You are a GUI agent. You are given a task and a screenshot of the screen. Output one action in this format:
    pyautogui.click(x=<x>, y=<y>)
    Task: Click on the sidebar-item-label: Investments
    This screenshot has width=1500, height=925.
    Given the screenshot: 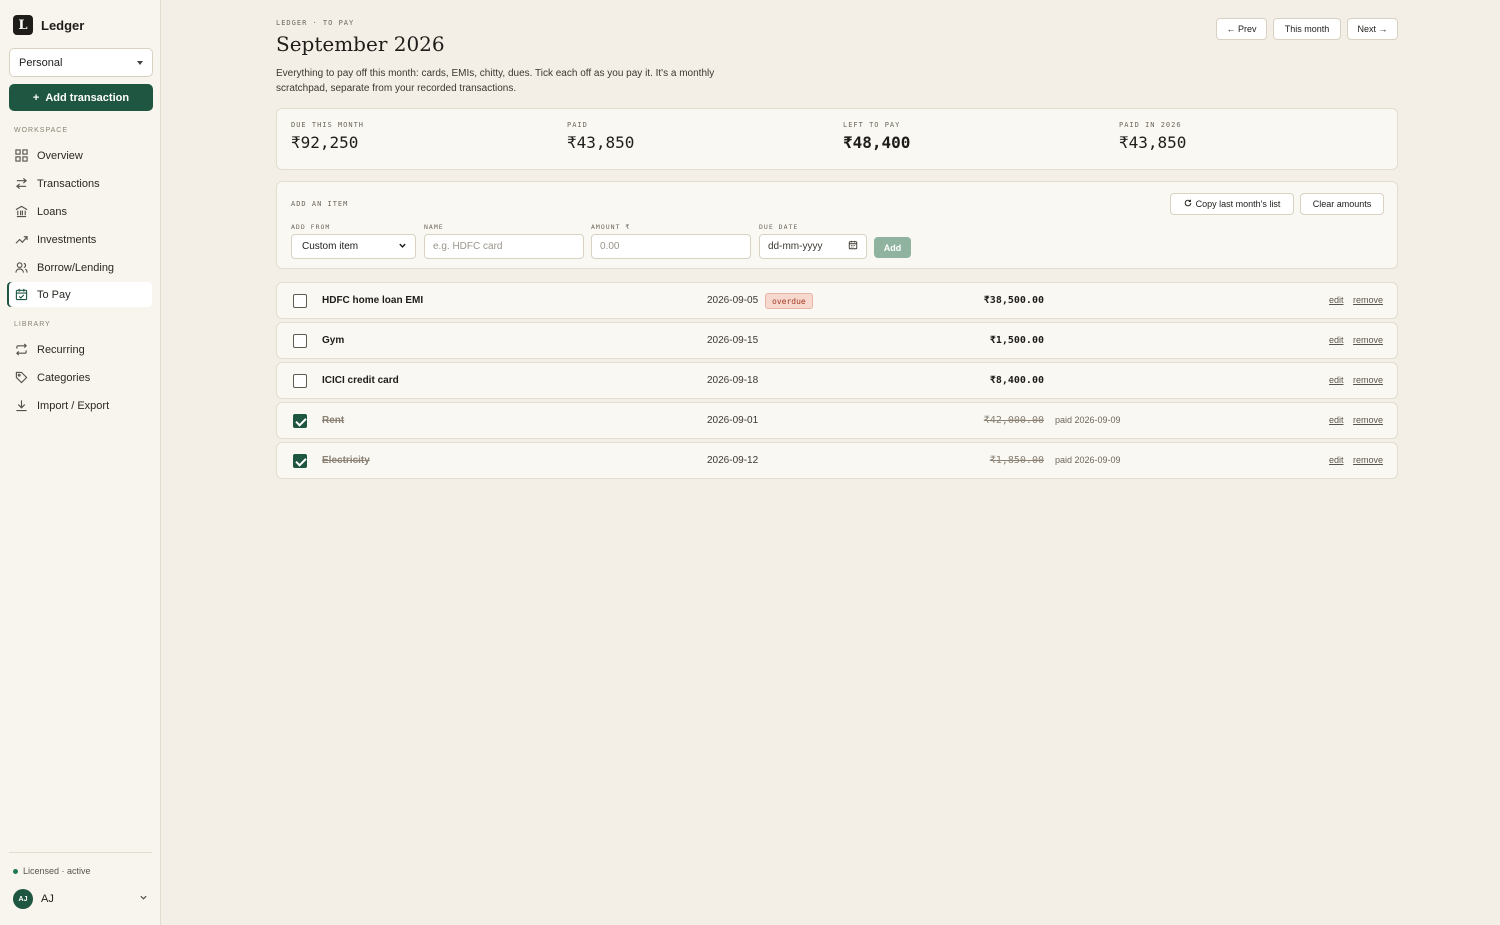 What is the action you would take?
    pyautogui.click(x=67, y=239)
    